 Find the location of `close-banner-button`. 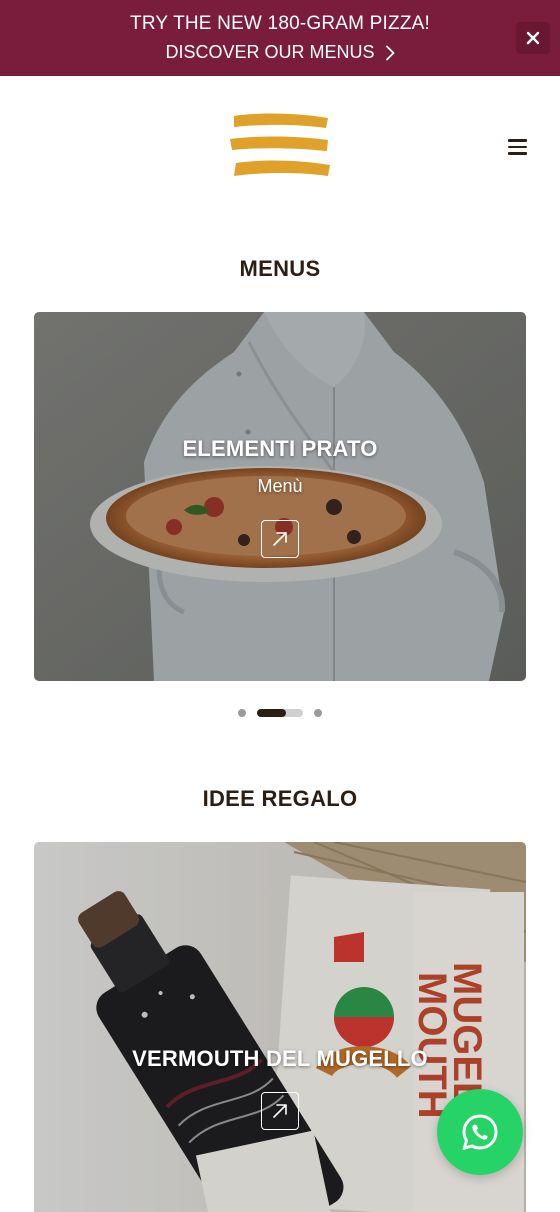

close-banner-button is located at coordinates (533, 38).